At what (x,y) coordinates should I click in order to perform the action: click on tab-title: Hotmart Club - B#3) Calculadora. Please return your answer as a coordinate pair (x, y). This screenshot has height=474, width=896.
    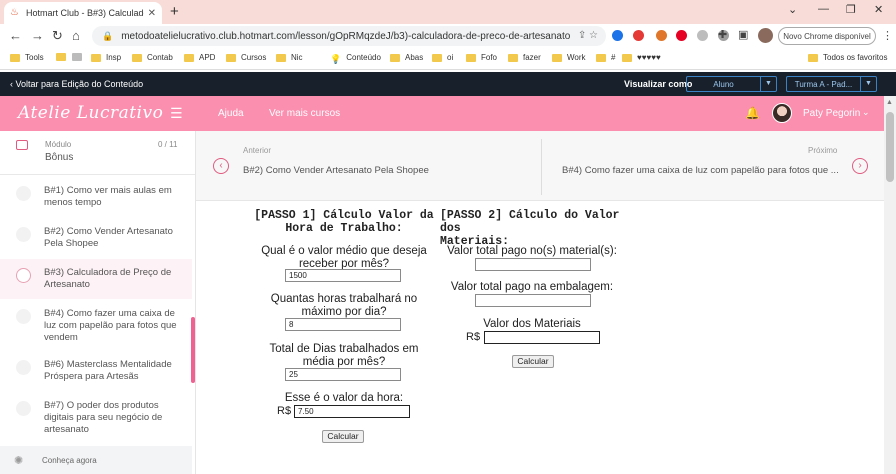
    Looking at the image, I should click on (84, 13).